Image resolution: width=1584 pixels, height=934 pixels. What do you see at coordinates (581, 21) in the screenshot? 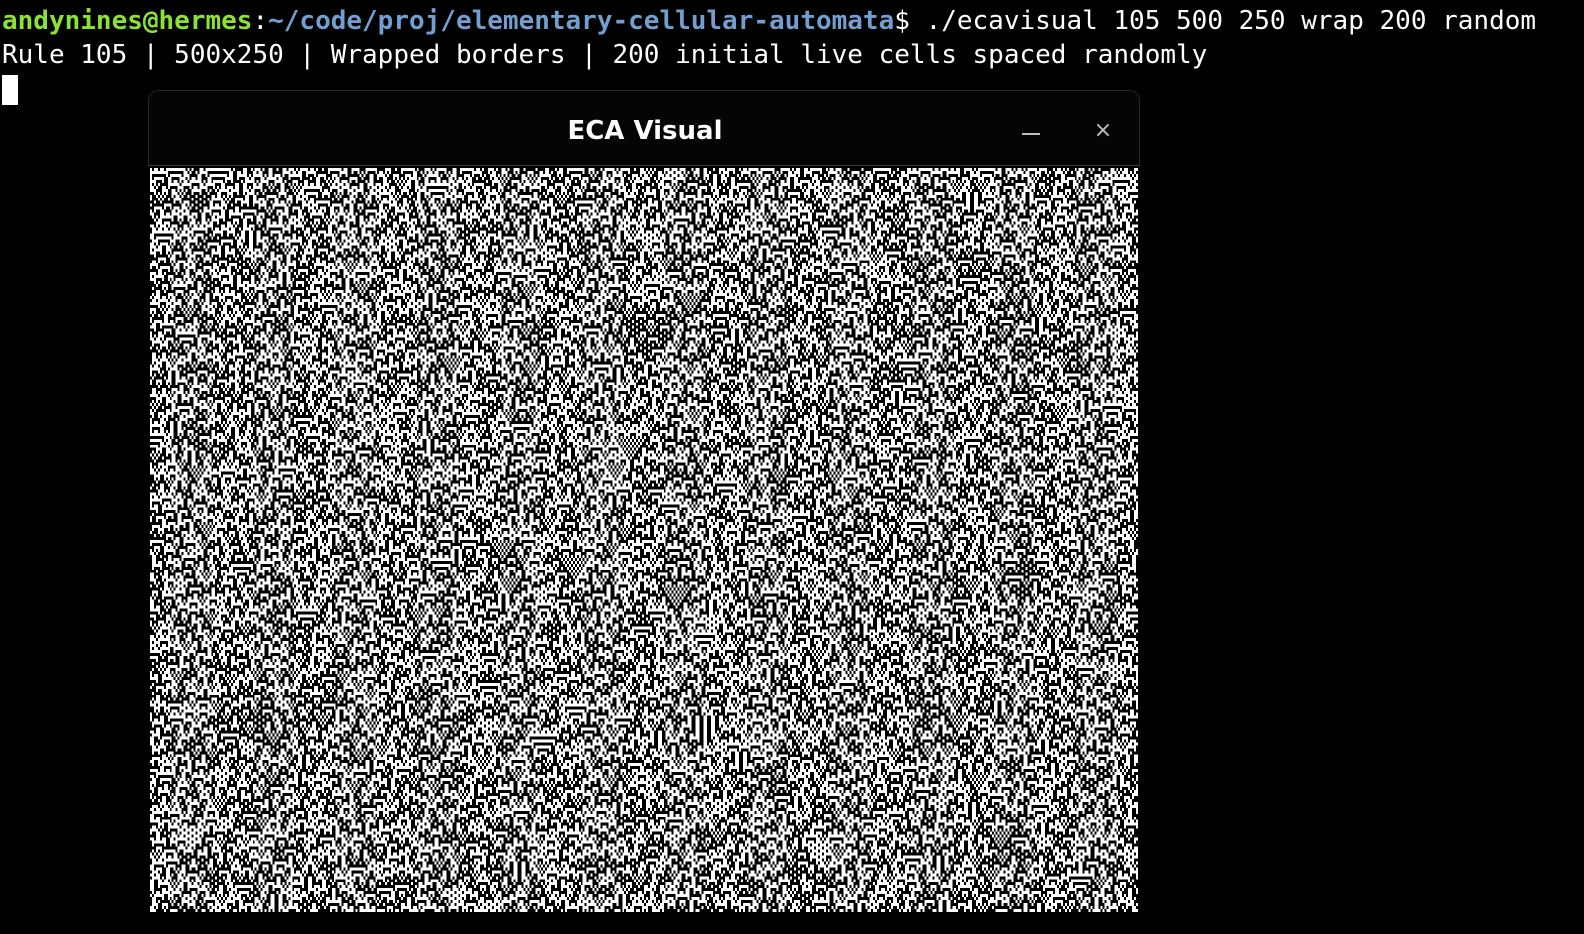
I see `prompt-path: ~/code/proj/elementary-cellular-automata` at bounding box center [581, 21].